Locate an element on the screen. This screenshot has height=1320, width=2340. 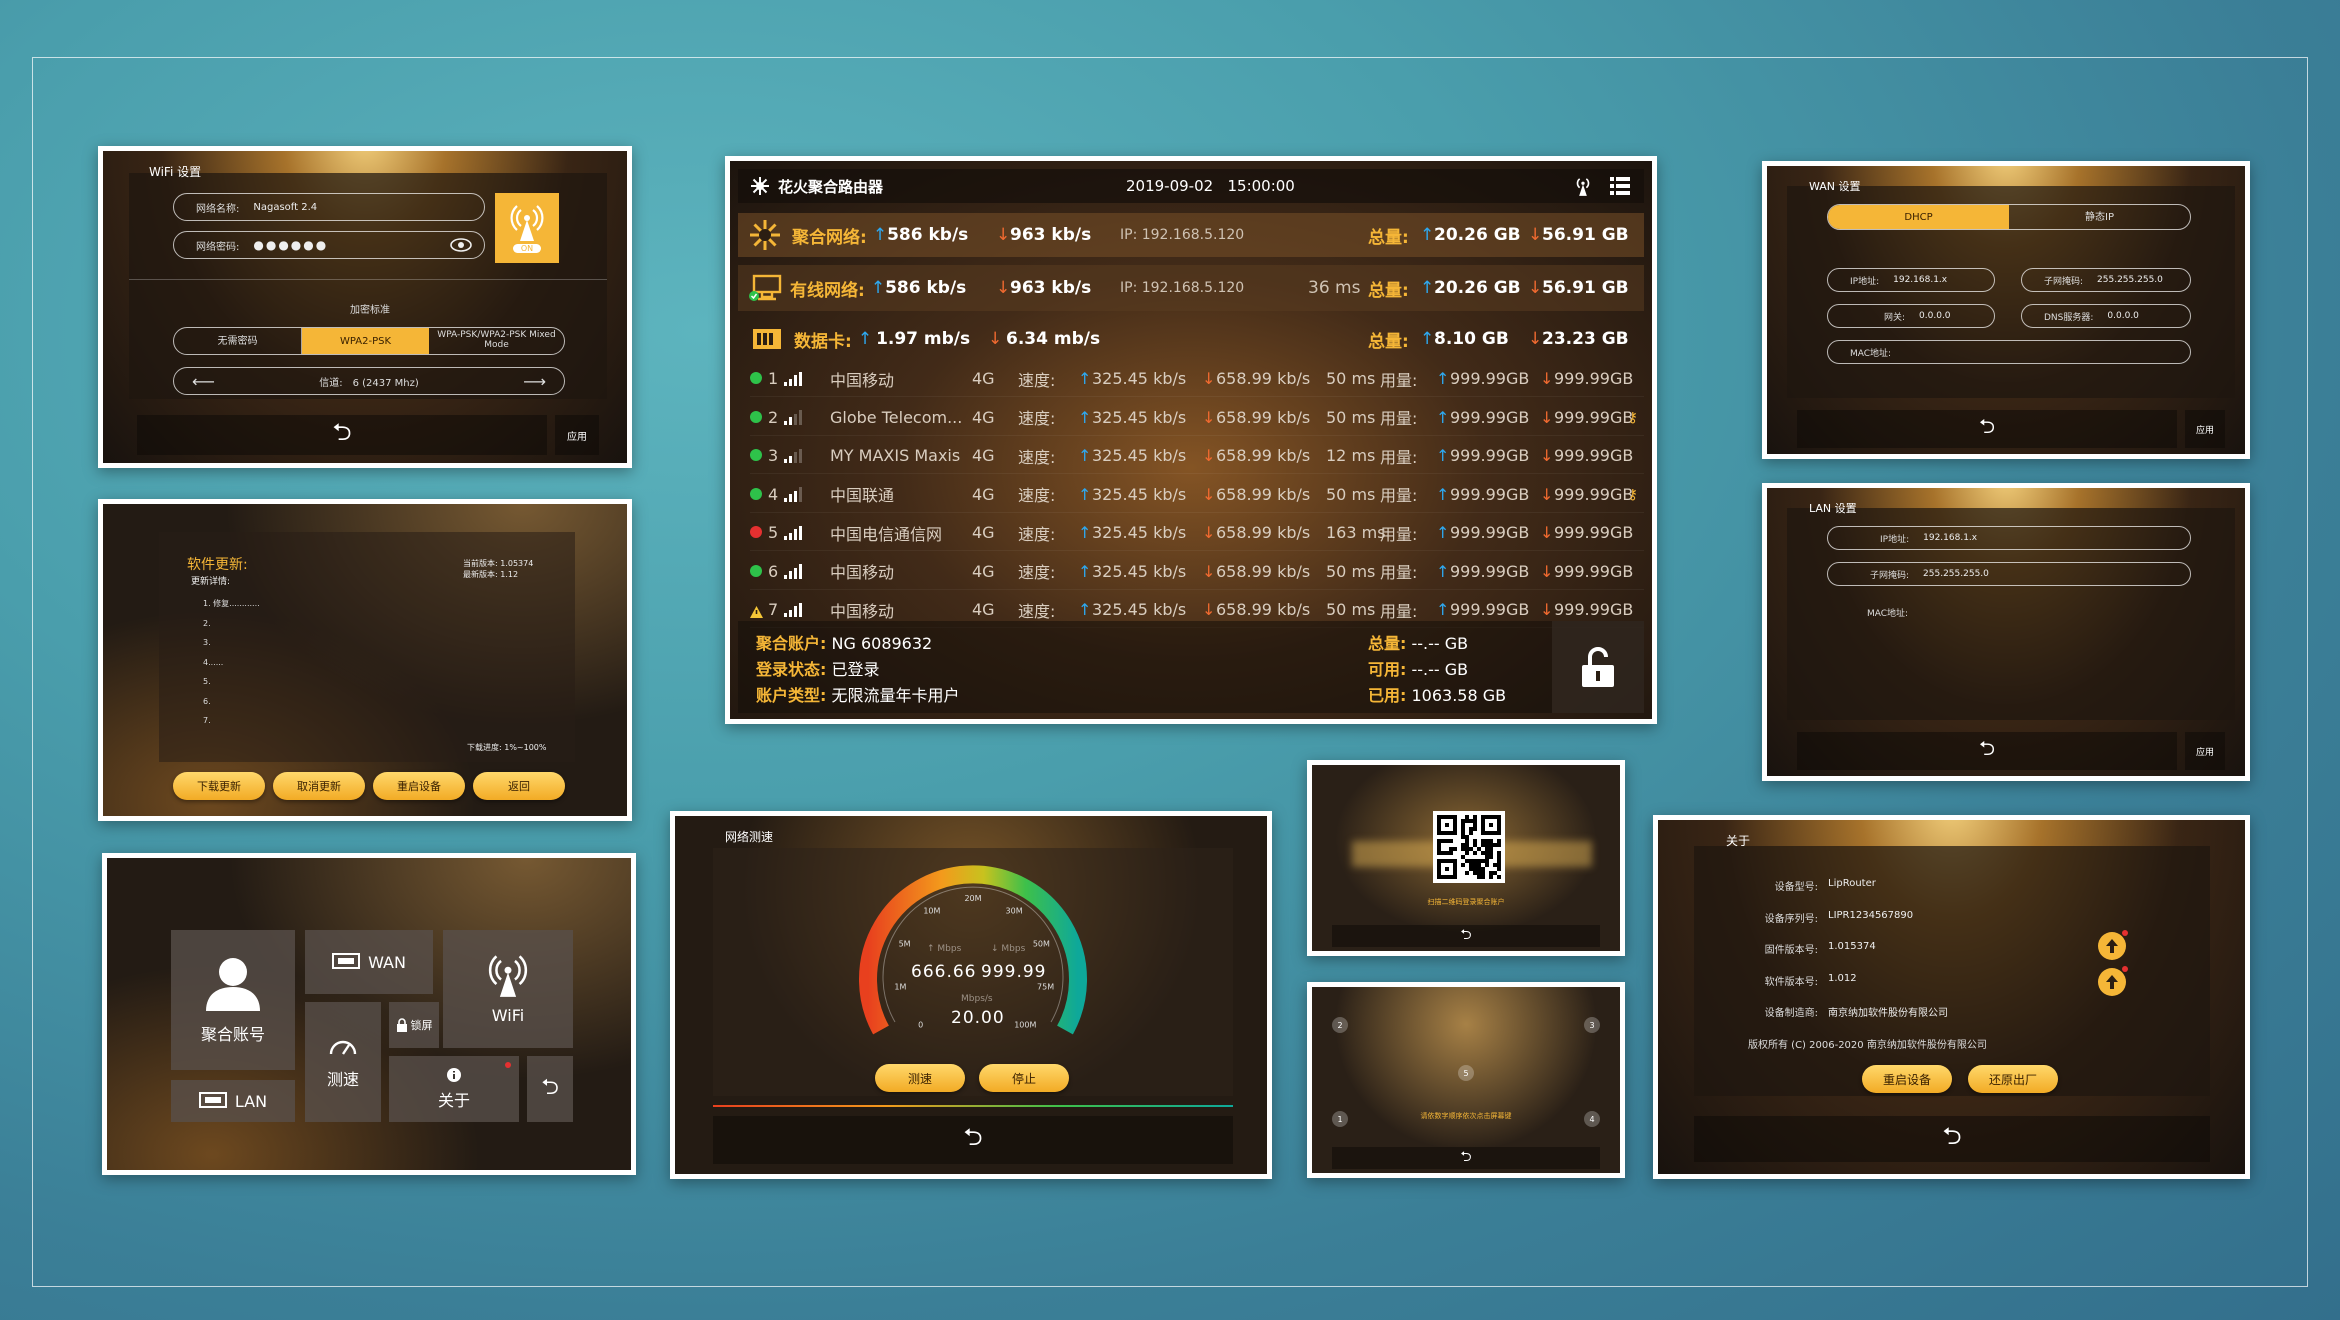
mode-dhcp: DHCP is located at coordinates (1918, 217).